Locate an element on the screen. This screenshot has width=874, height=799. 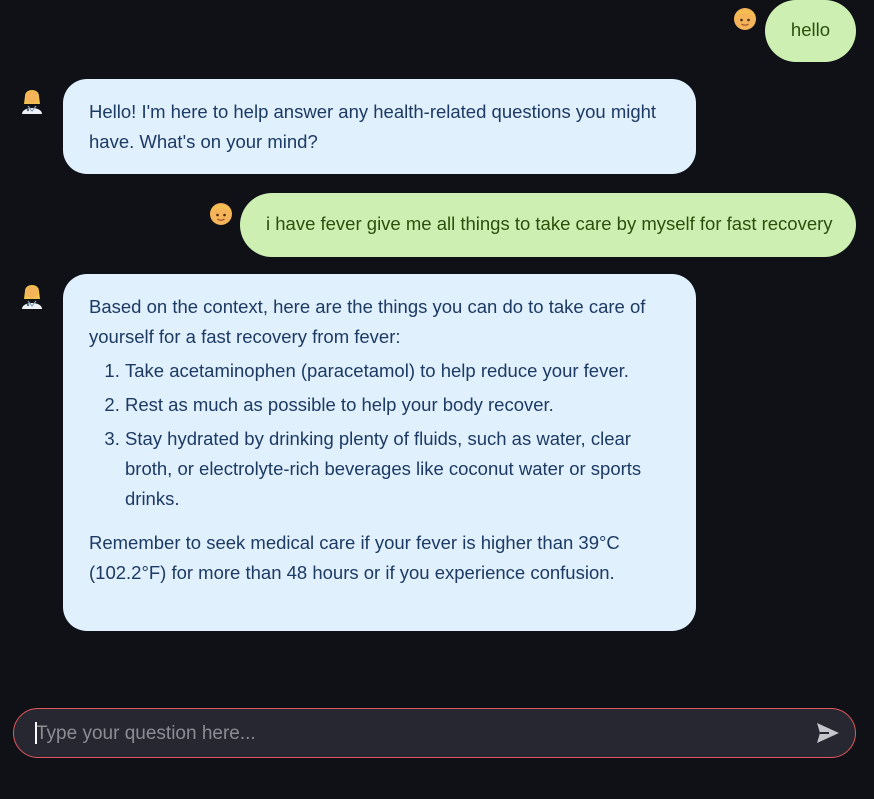
chat-input-container is located at coordinates (434, 733).